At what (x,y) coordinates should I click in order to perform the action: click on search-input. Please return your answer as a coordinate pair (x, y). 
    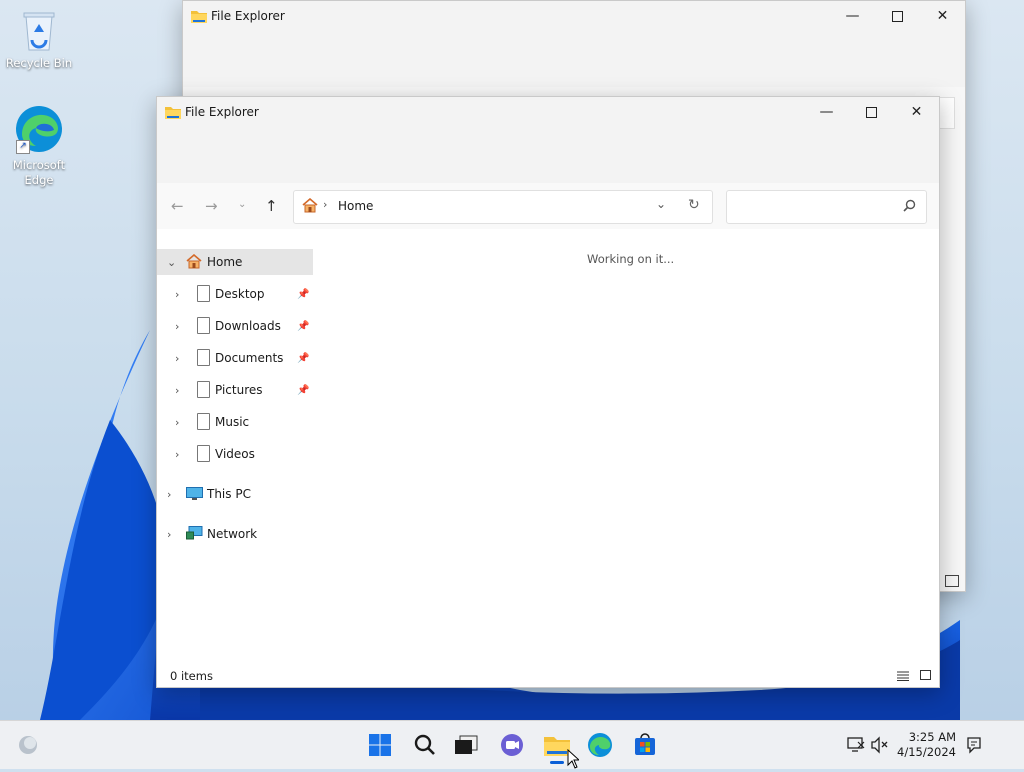
    Looking at the image, I should click on (813, 207).